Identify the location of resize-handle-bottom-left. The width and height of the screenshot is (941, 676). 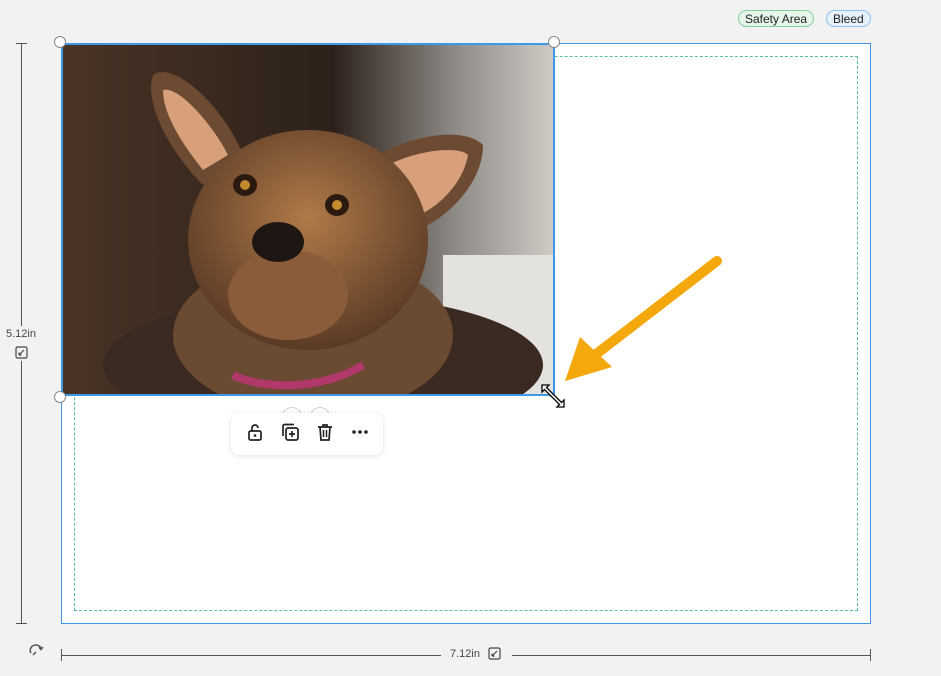
(60, 397).